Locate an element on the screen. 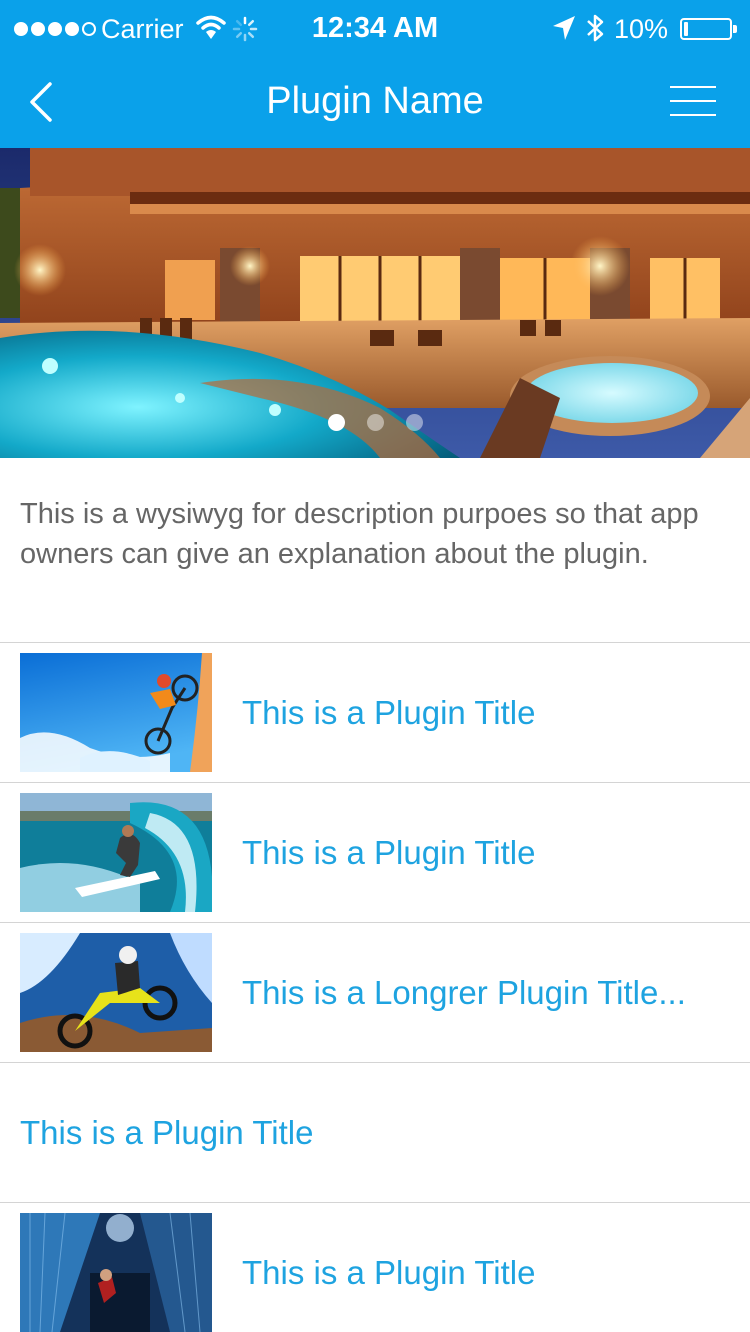  surfing-photo-image is located at coordinates (116, 852).